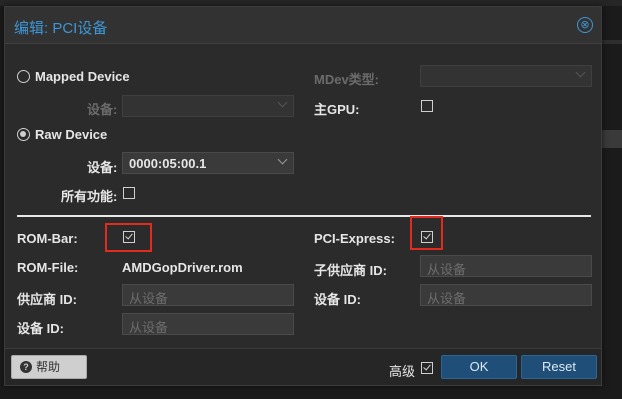  I want to click on mapped-device-label: Mapped Device, so click(82, 76).